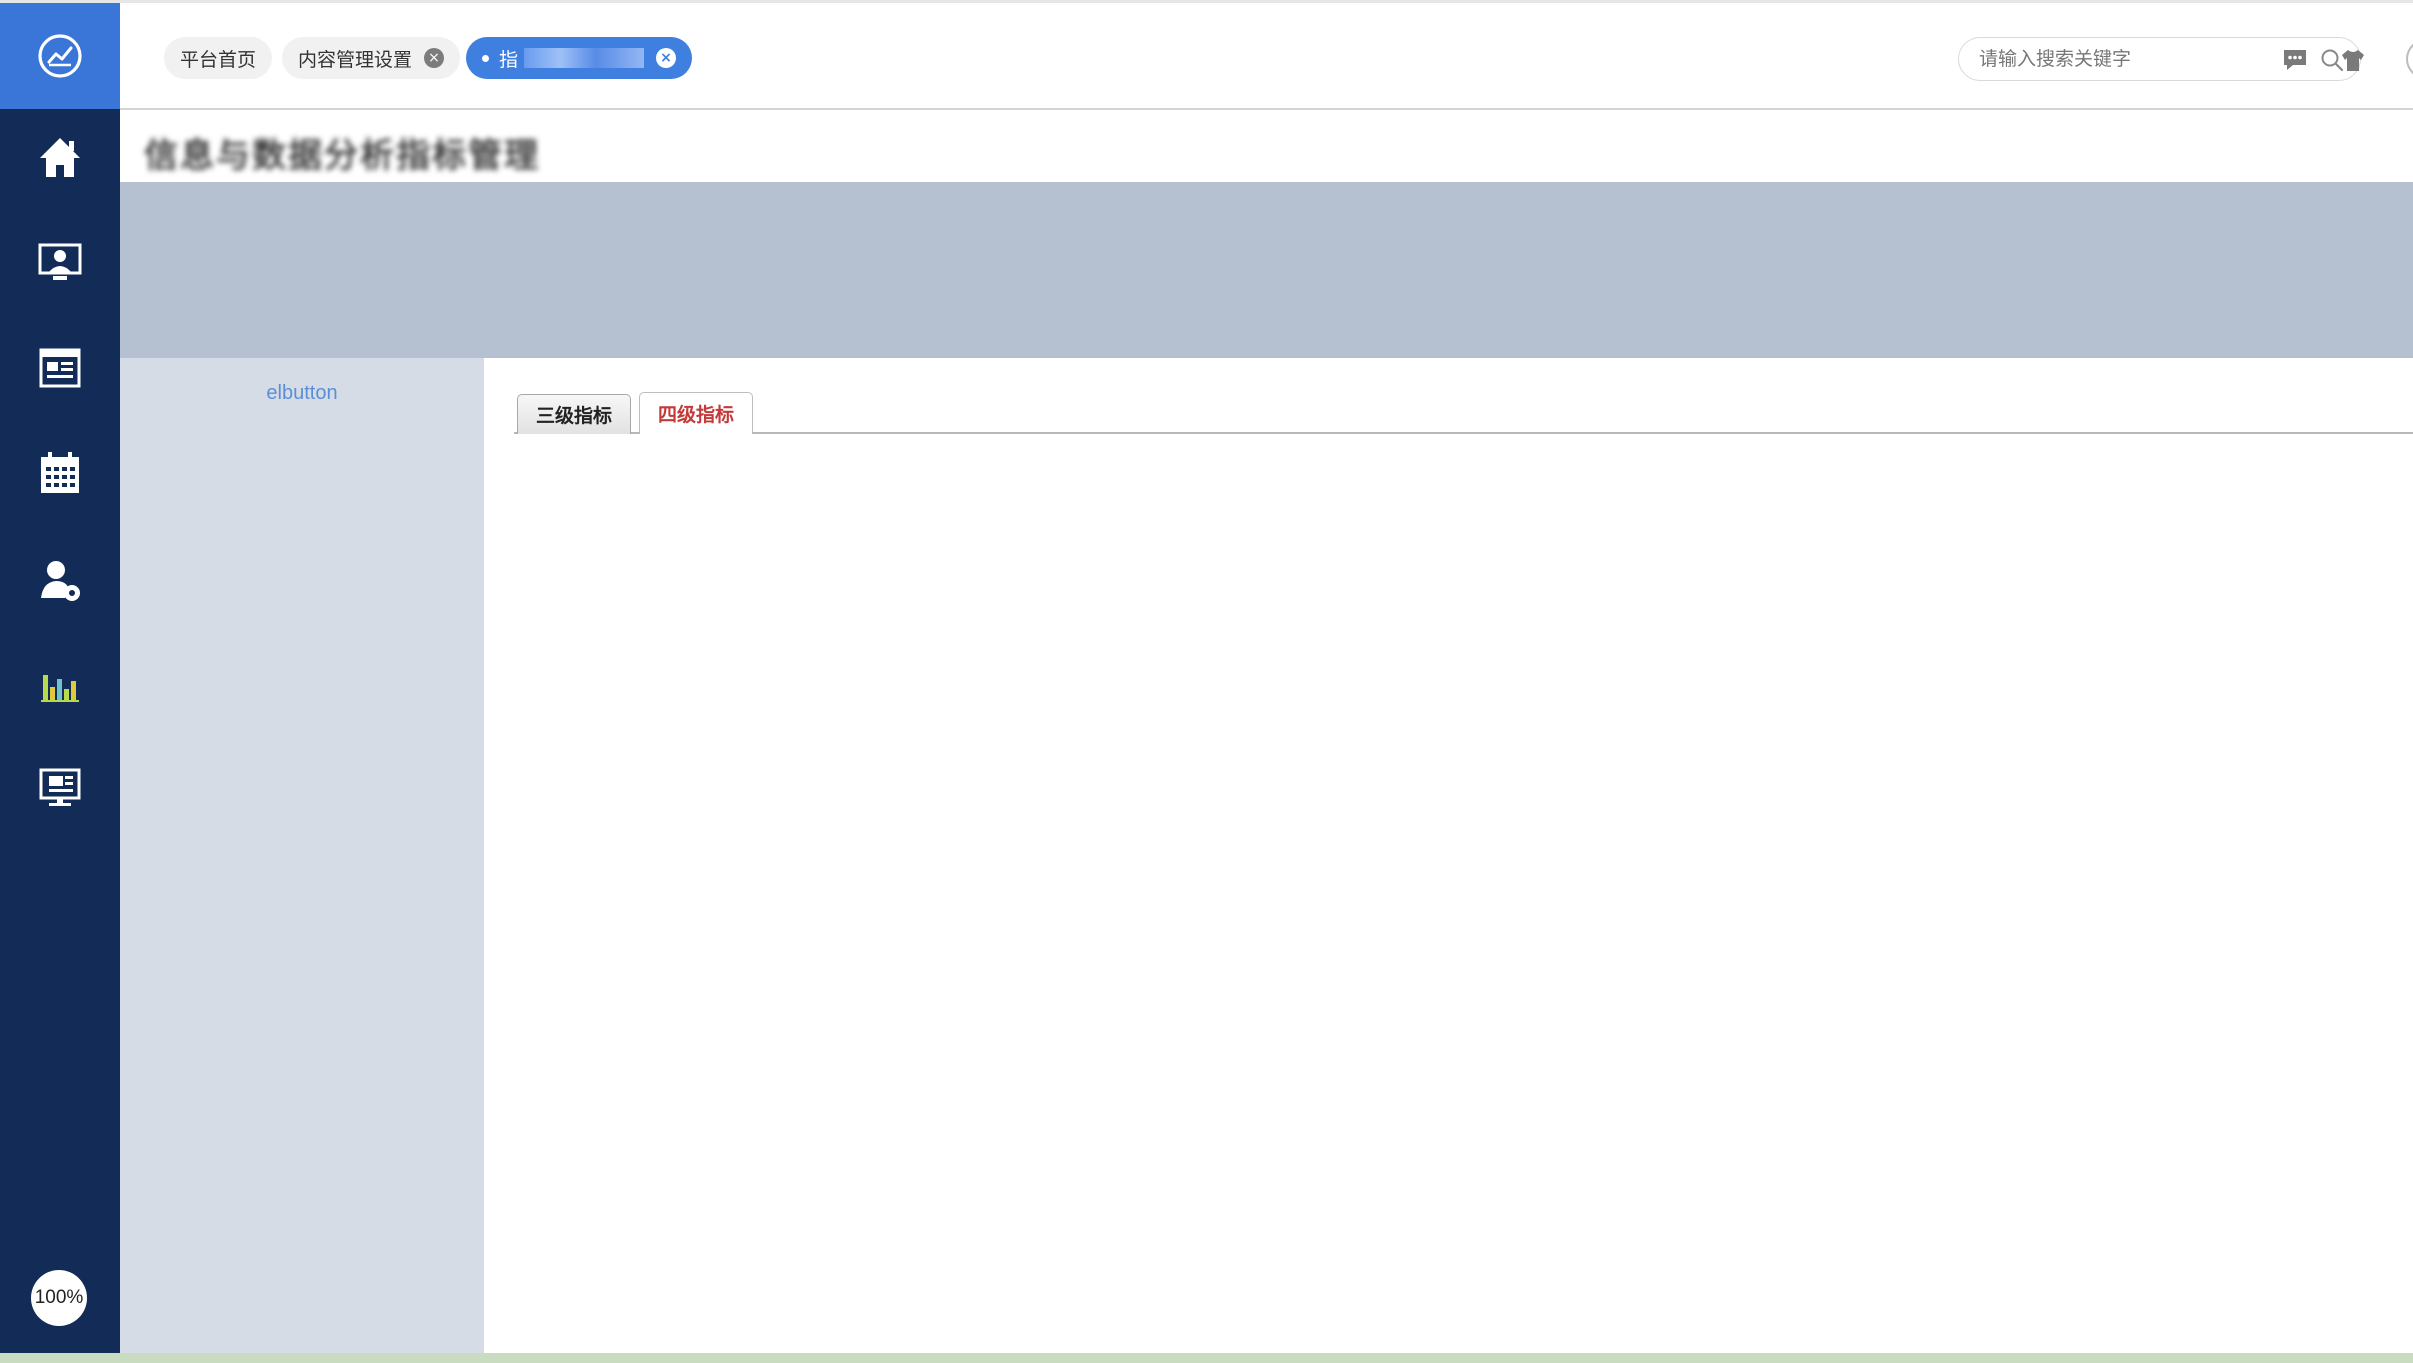  What do you see at coordinates (509, 59) in the screenshot?
I see `tab-label: 指` at bounding box center [509, 59].